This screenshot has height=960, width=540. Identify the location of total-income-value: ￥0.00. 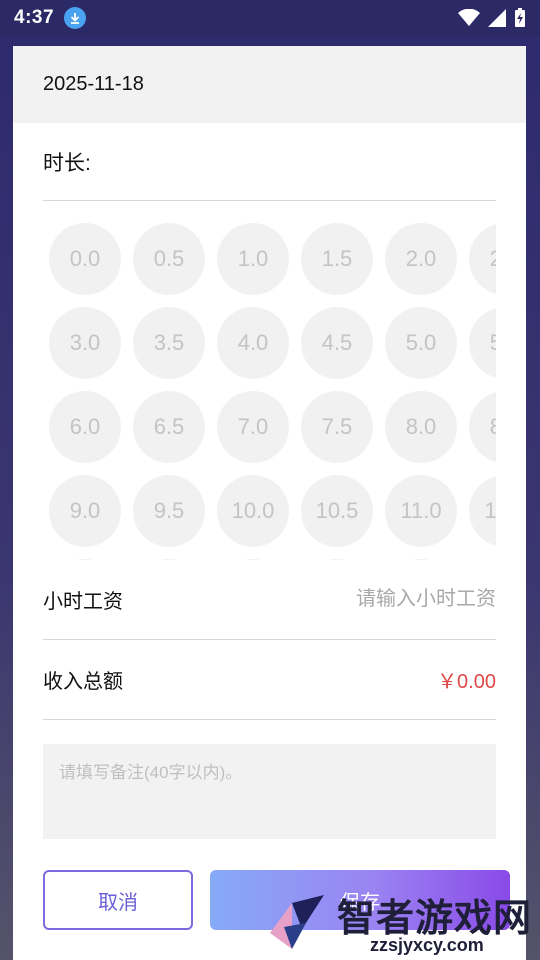
(466, 682).